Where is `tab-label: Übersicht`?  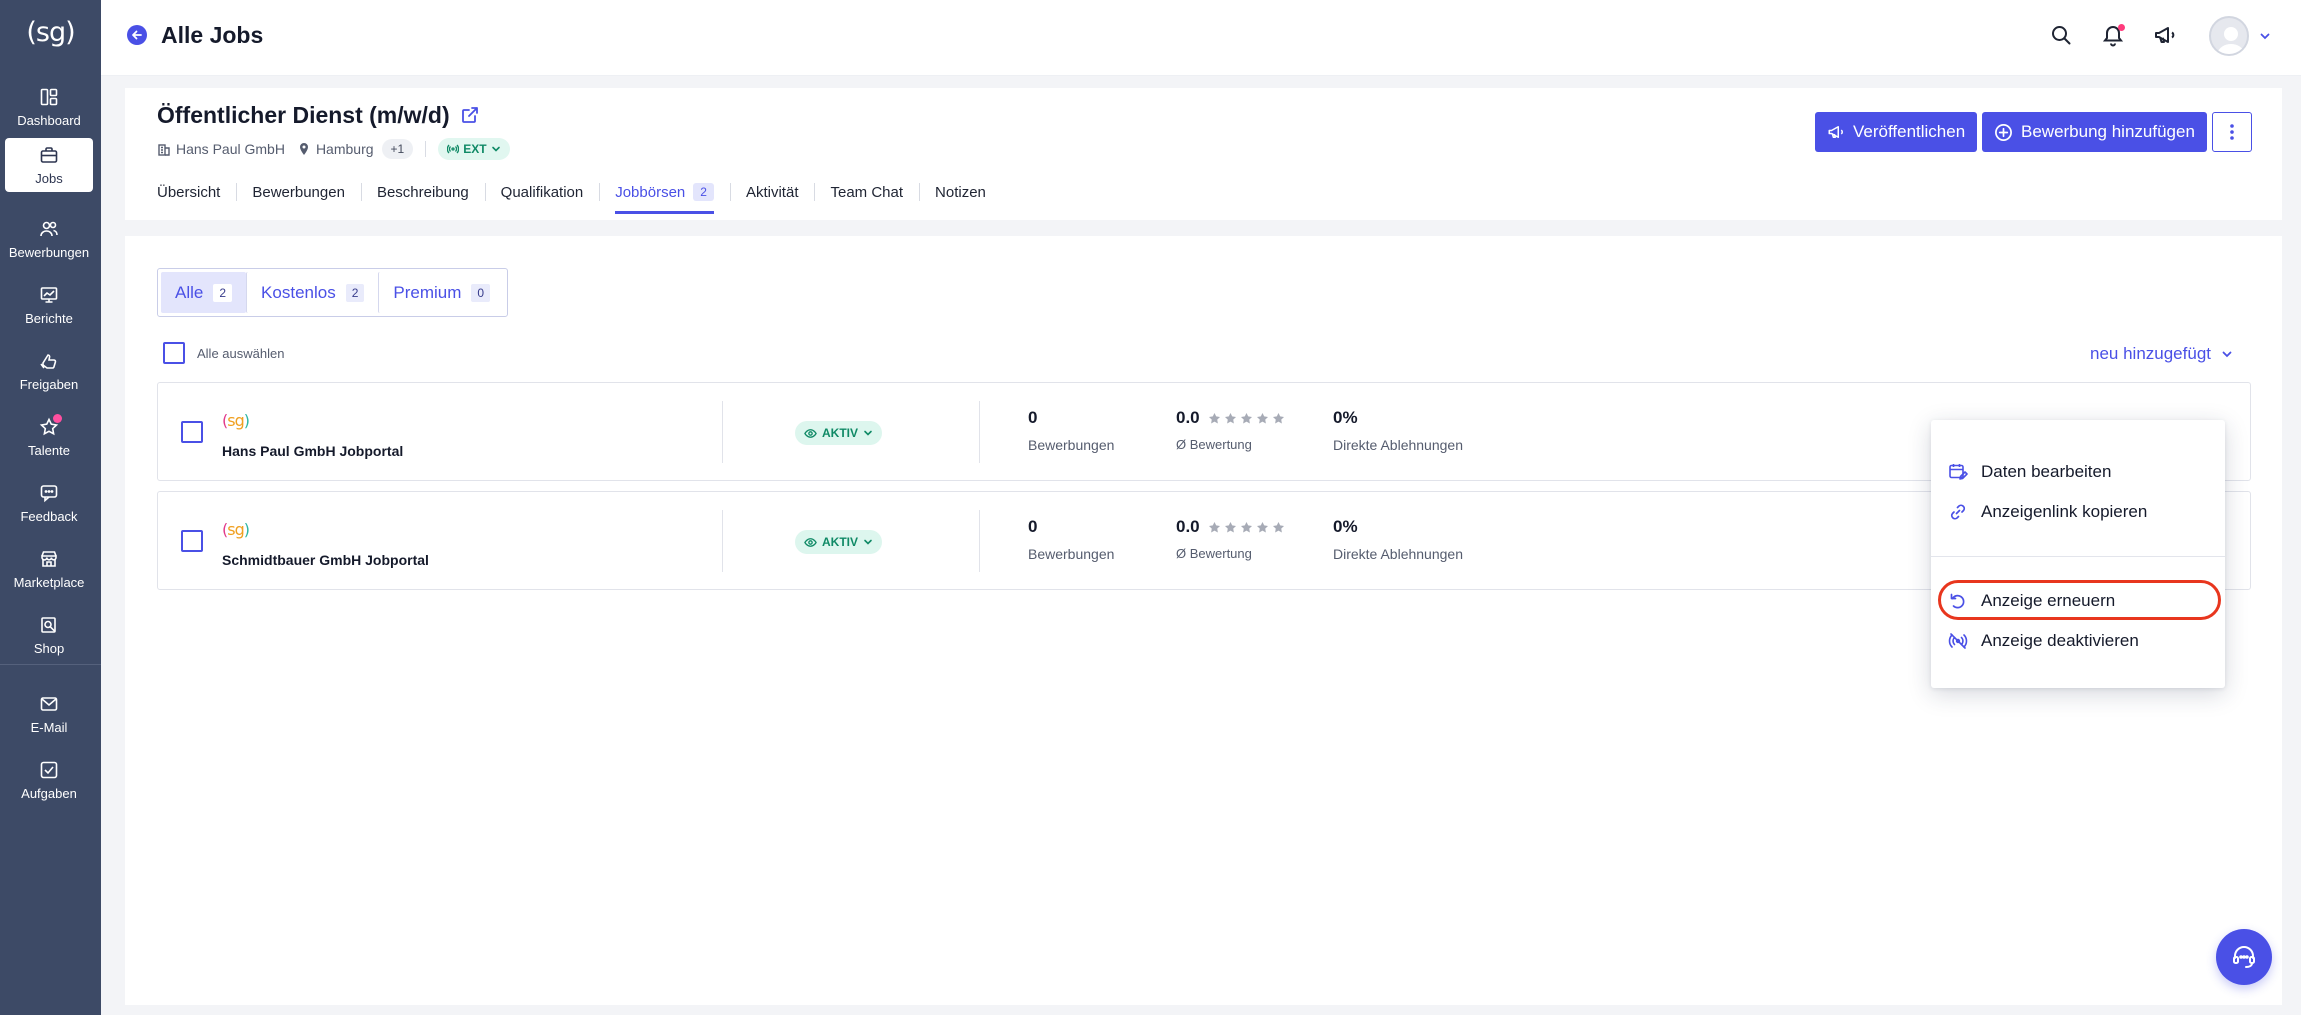 tab-label: Übersicht is located at coordinates (189, 192).